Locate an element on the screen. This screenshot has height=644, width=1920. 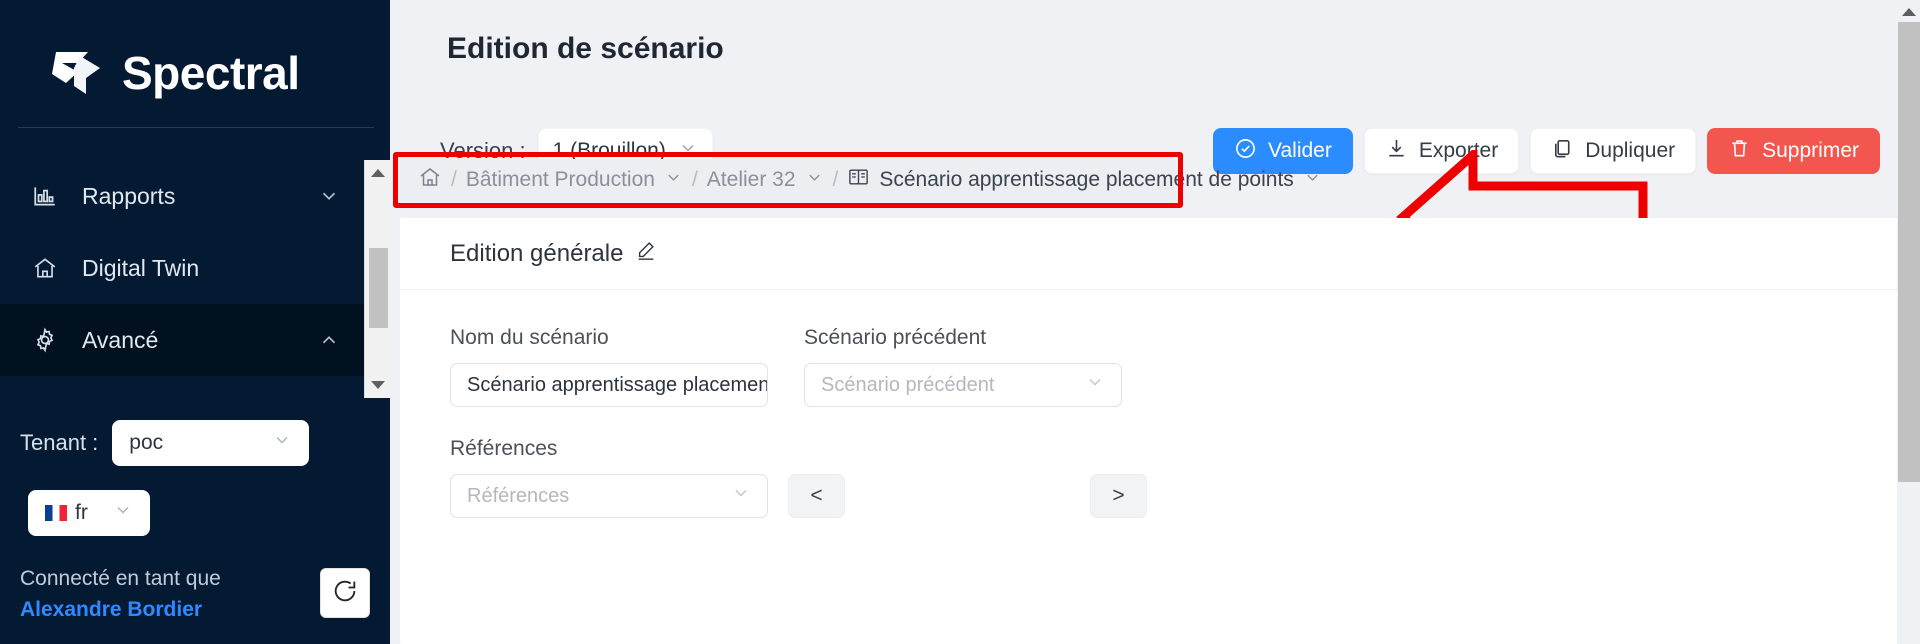
next-reference-button: > is located at coordinates (1118, 496).